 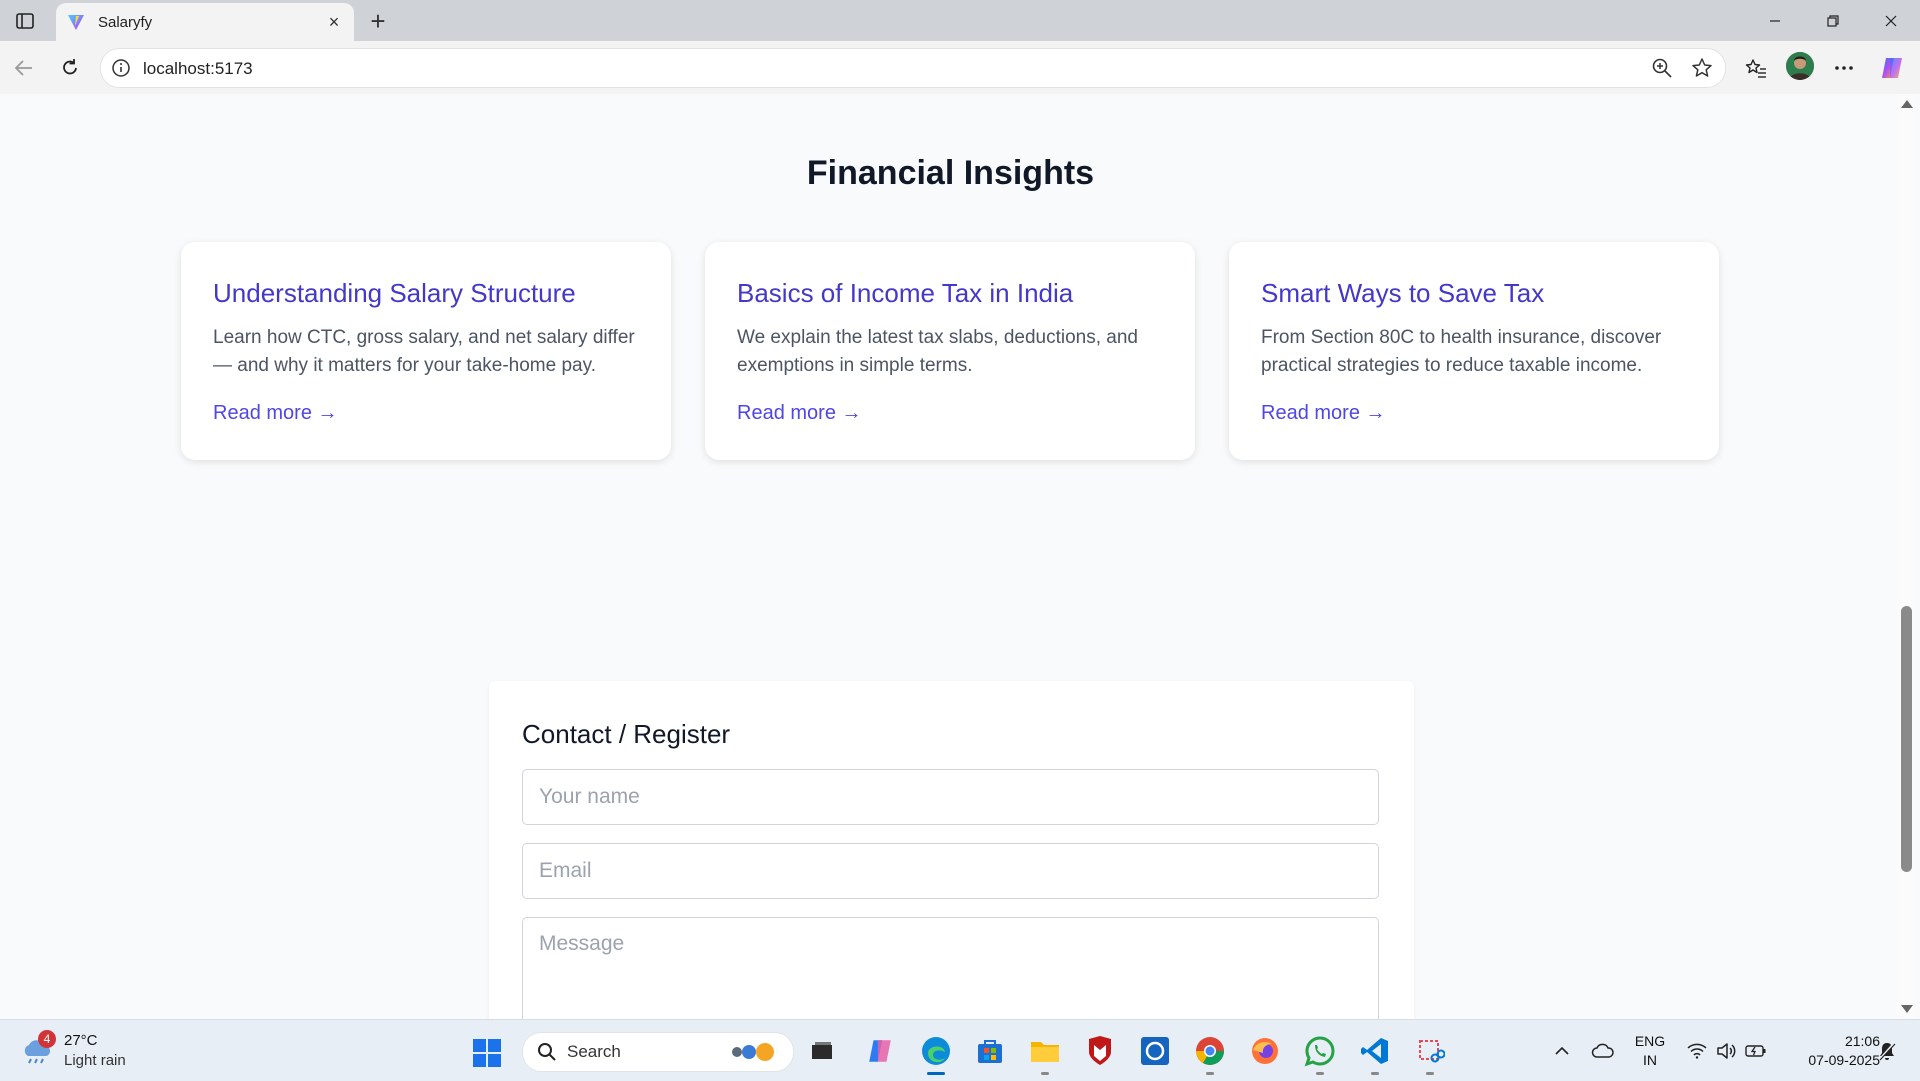 What do you see at coordinates (1907, 1009) in the screenshot?
I see `scroll-down-arrow-icon` at bounding box center [1907, 1009].